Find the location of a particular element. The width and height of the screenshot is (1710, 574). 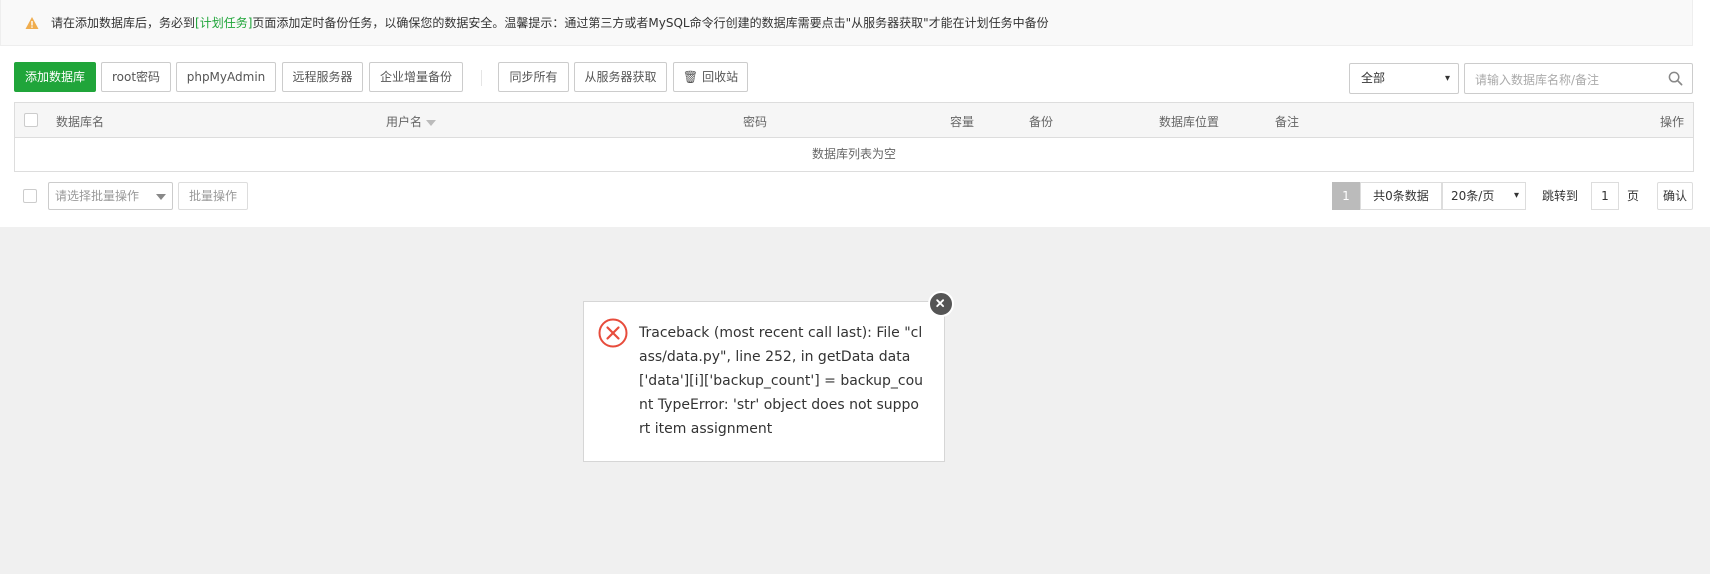

trash-icon: 🗑 is located at coordinates (690, 77).